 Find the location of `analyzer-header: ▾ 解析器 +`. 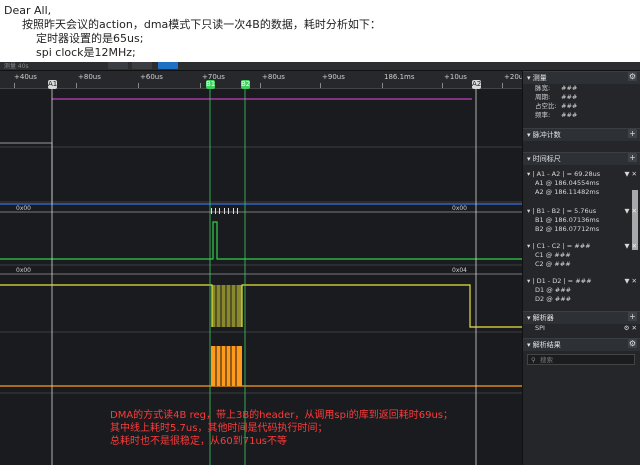

analyzer-header: ▾ 解析器 + is located at coordinates (581, 317).